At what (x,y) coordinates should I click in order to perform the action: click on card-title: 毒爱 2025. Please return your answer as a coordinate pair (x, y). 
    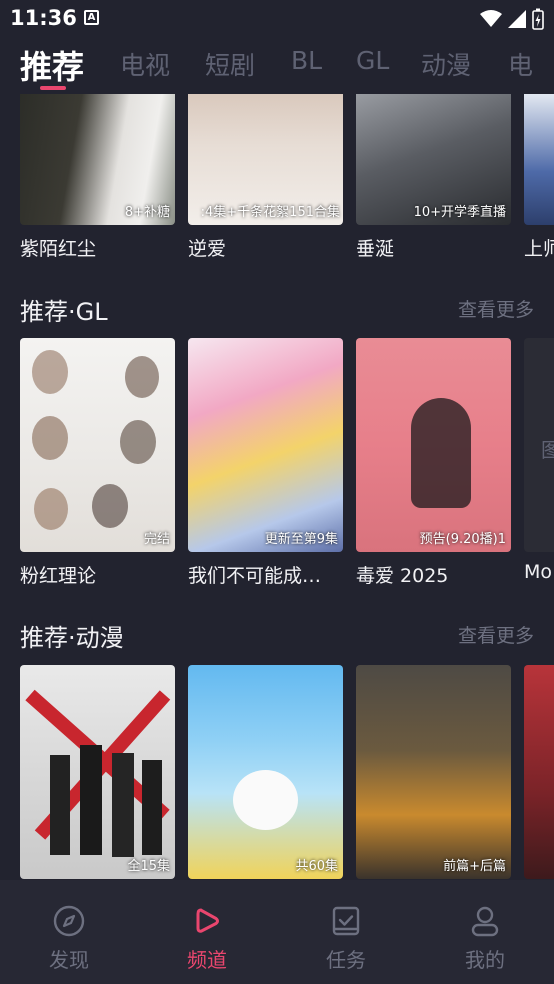
    Looking at the image, I should click on (402, 576).